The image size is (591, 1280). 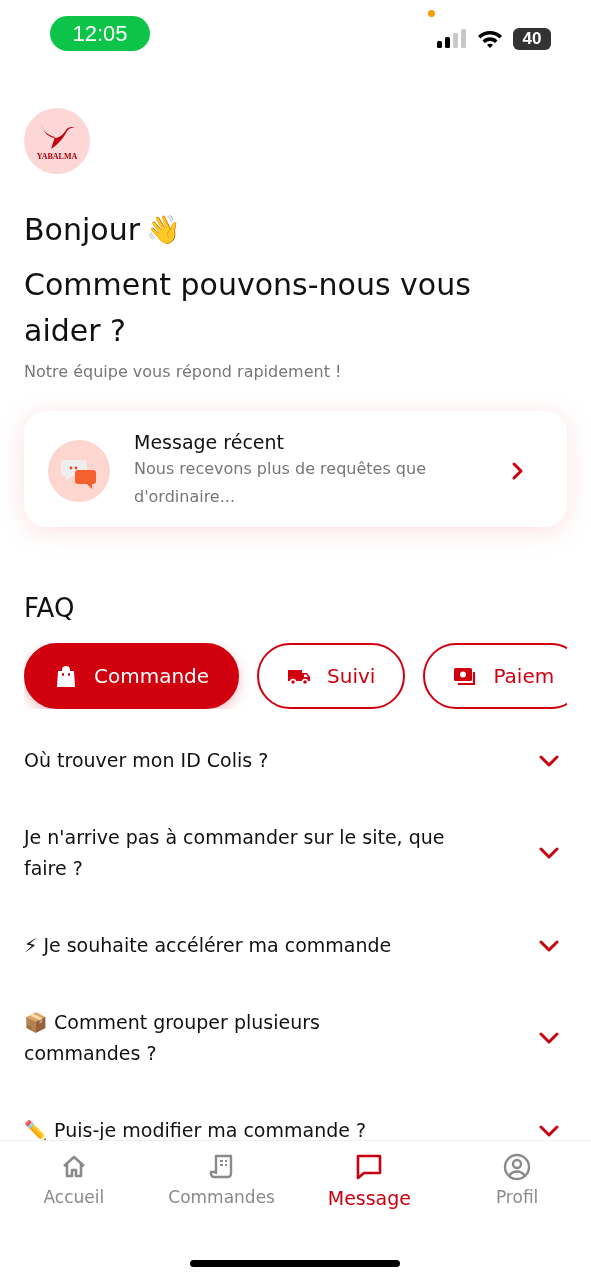 What do you see at coordinates (57, 156) in the screenshot?
I see `logo-wordmark: YABALMA` at bounding box center [57, 156].